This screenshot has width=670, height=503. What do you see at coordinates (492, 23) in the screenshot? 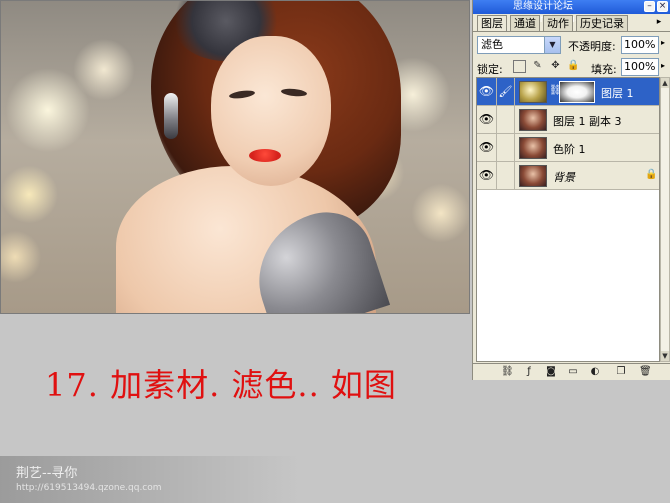
I see `tab-layers: 图层` at bounding box center [492, 23].